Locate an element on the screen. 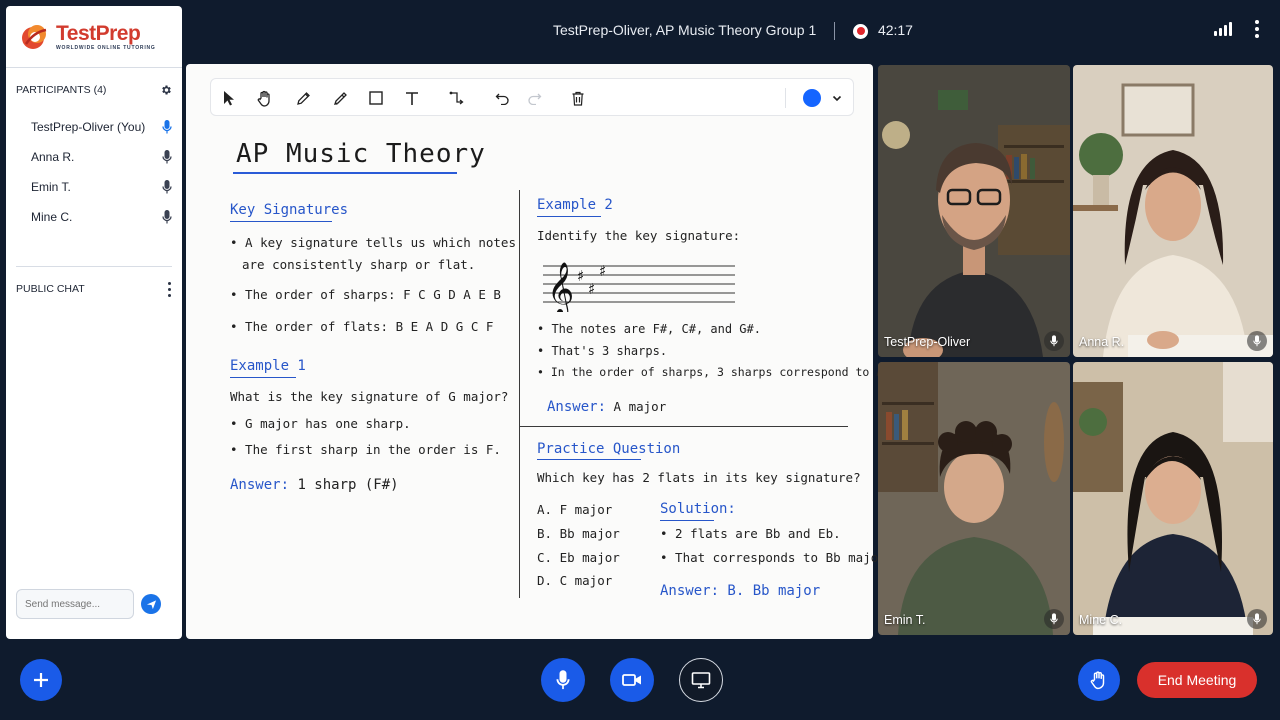 The width and height of the screenshot is (1280, 720). solution-point-2: • That corresponds to Bb major. is located at coordinates (777, 557).